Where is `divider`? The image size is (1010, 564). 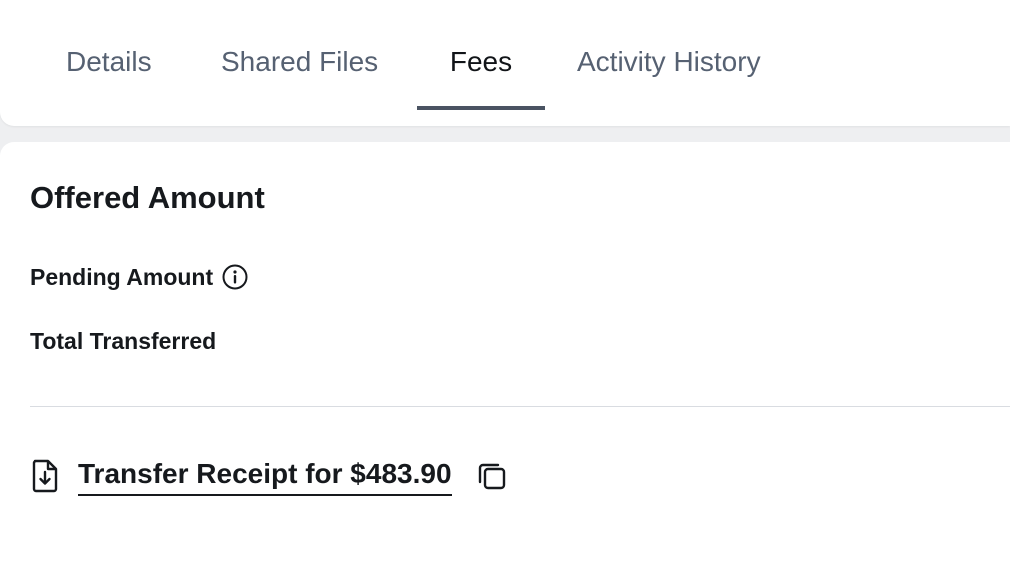
divider is located at coordinates (520, 406).